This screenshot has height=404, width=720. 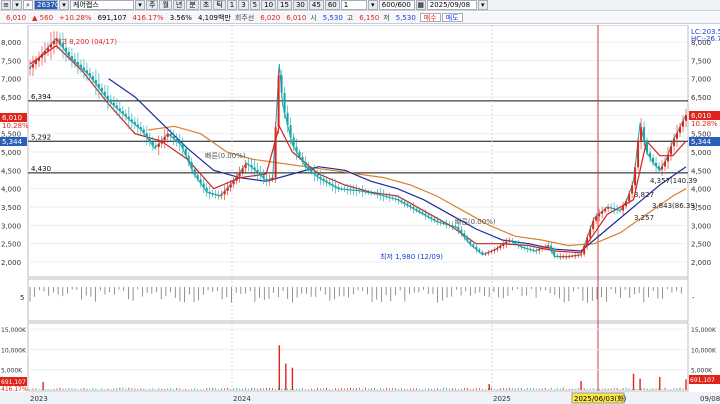 What do you see at coordinates (452, 17) in the screenshot?
I see `sell-button: 매도` at bounding box center [452, 17].